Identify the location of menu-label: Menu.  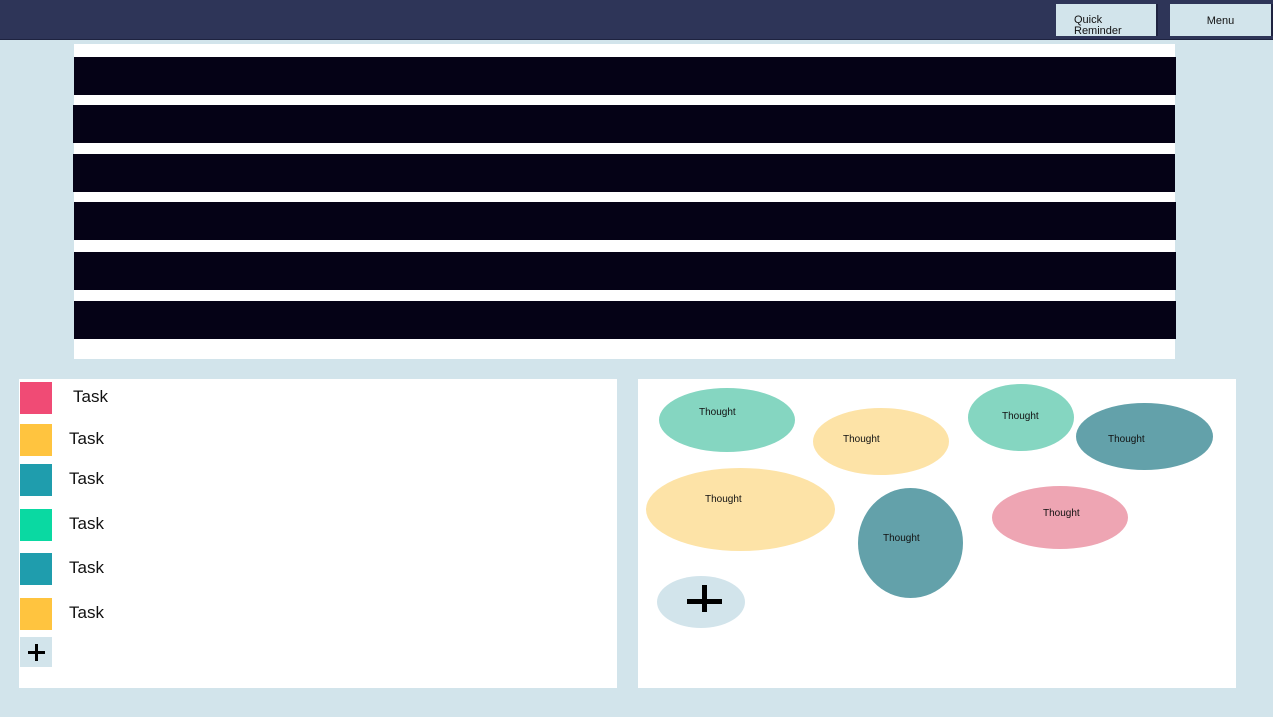
(1220, 21).